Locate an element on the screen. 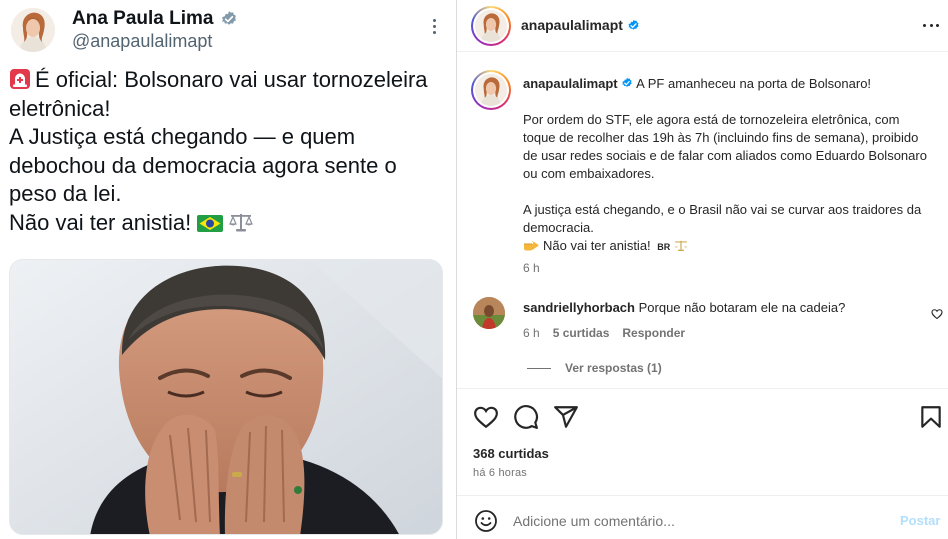 The width and height of the screenshot is (948, 539). comment-reply-button: Responder is located at coordinates (653, 333).